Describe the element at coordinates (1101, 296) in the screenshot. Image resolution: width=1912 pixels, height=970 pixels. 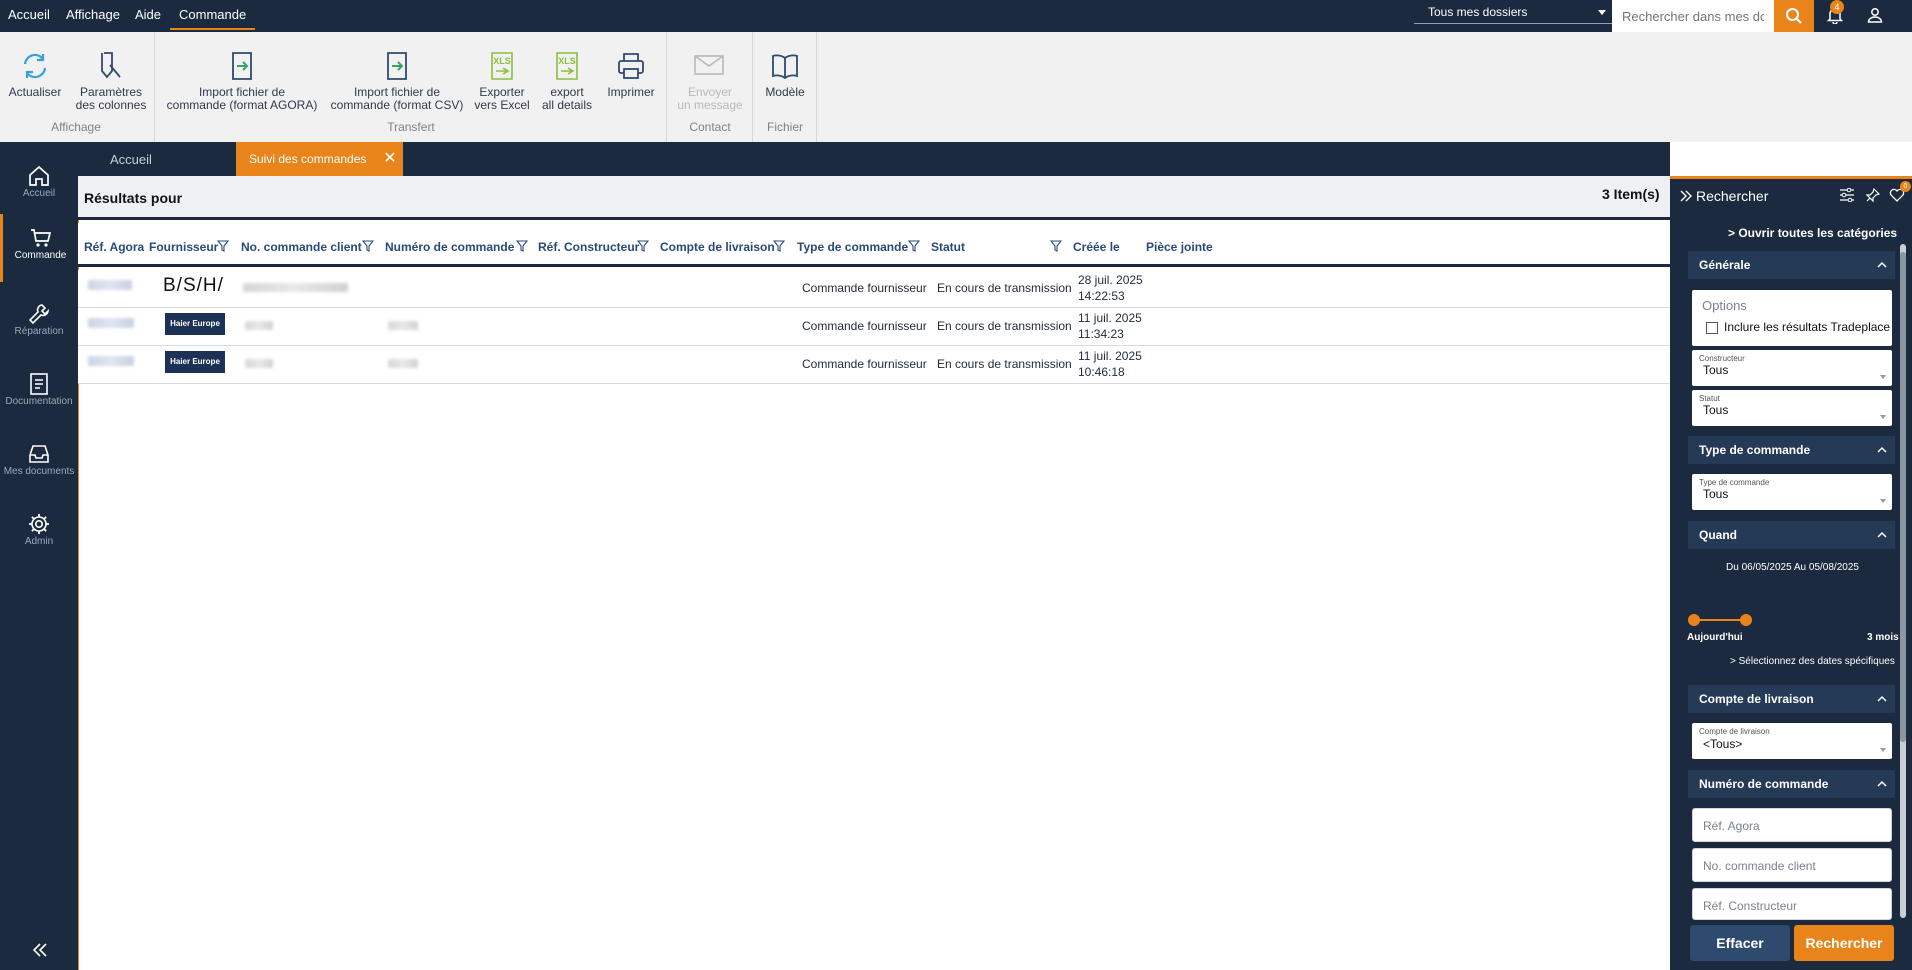
I see `order-time: 14:22:53` at that location.